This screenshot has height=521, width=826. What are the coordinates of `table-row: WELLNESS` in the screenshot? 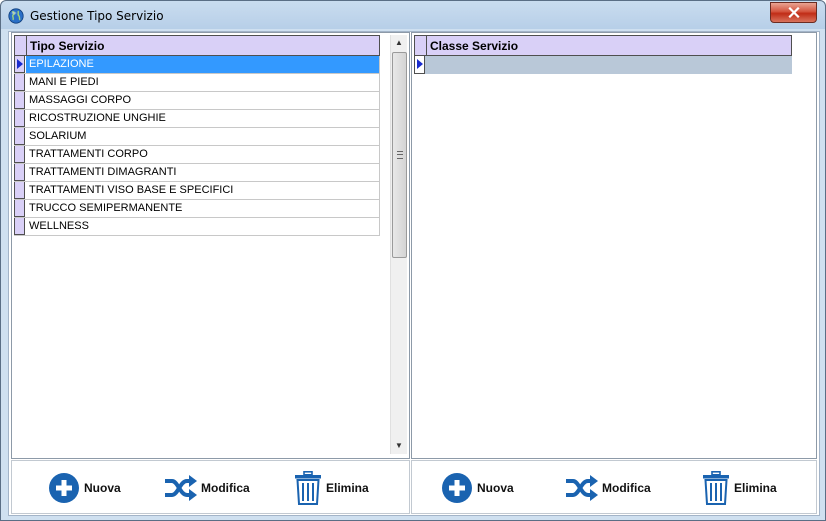 It's located at (197, 227).